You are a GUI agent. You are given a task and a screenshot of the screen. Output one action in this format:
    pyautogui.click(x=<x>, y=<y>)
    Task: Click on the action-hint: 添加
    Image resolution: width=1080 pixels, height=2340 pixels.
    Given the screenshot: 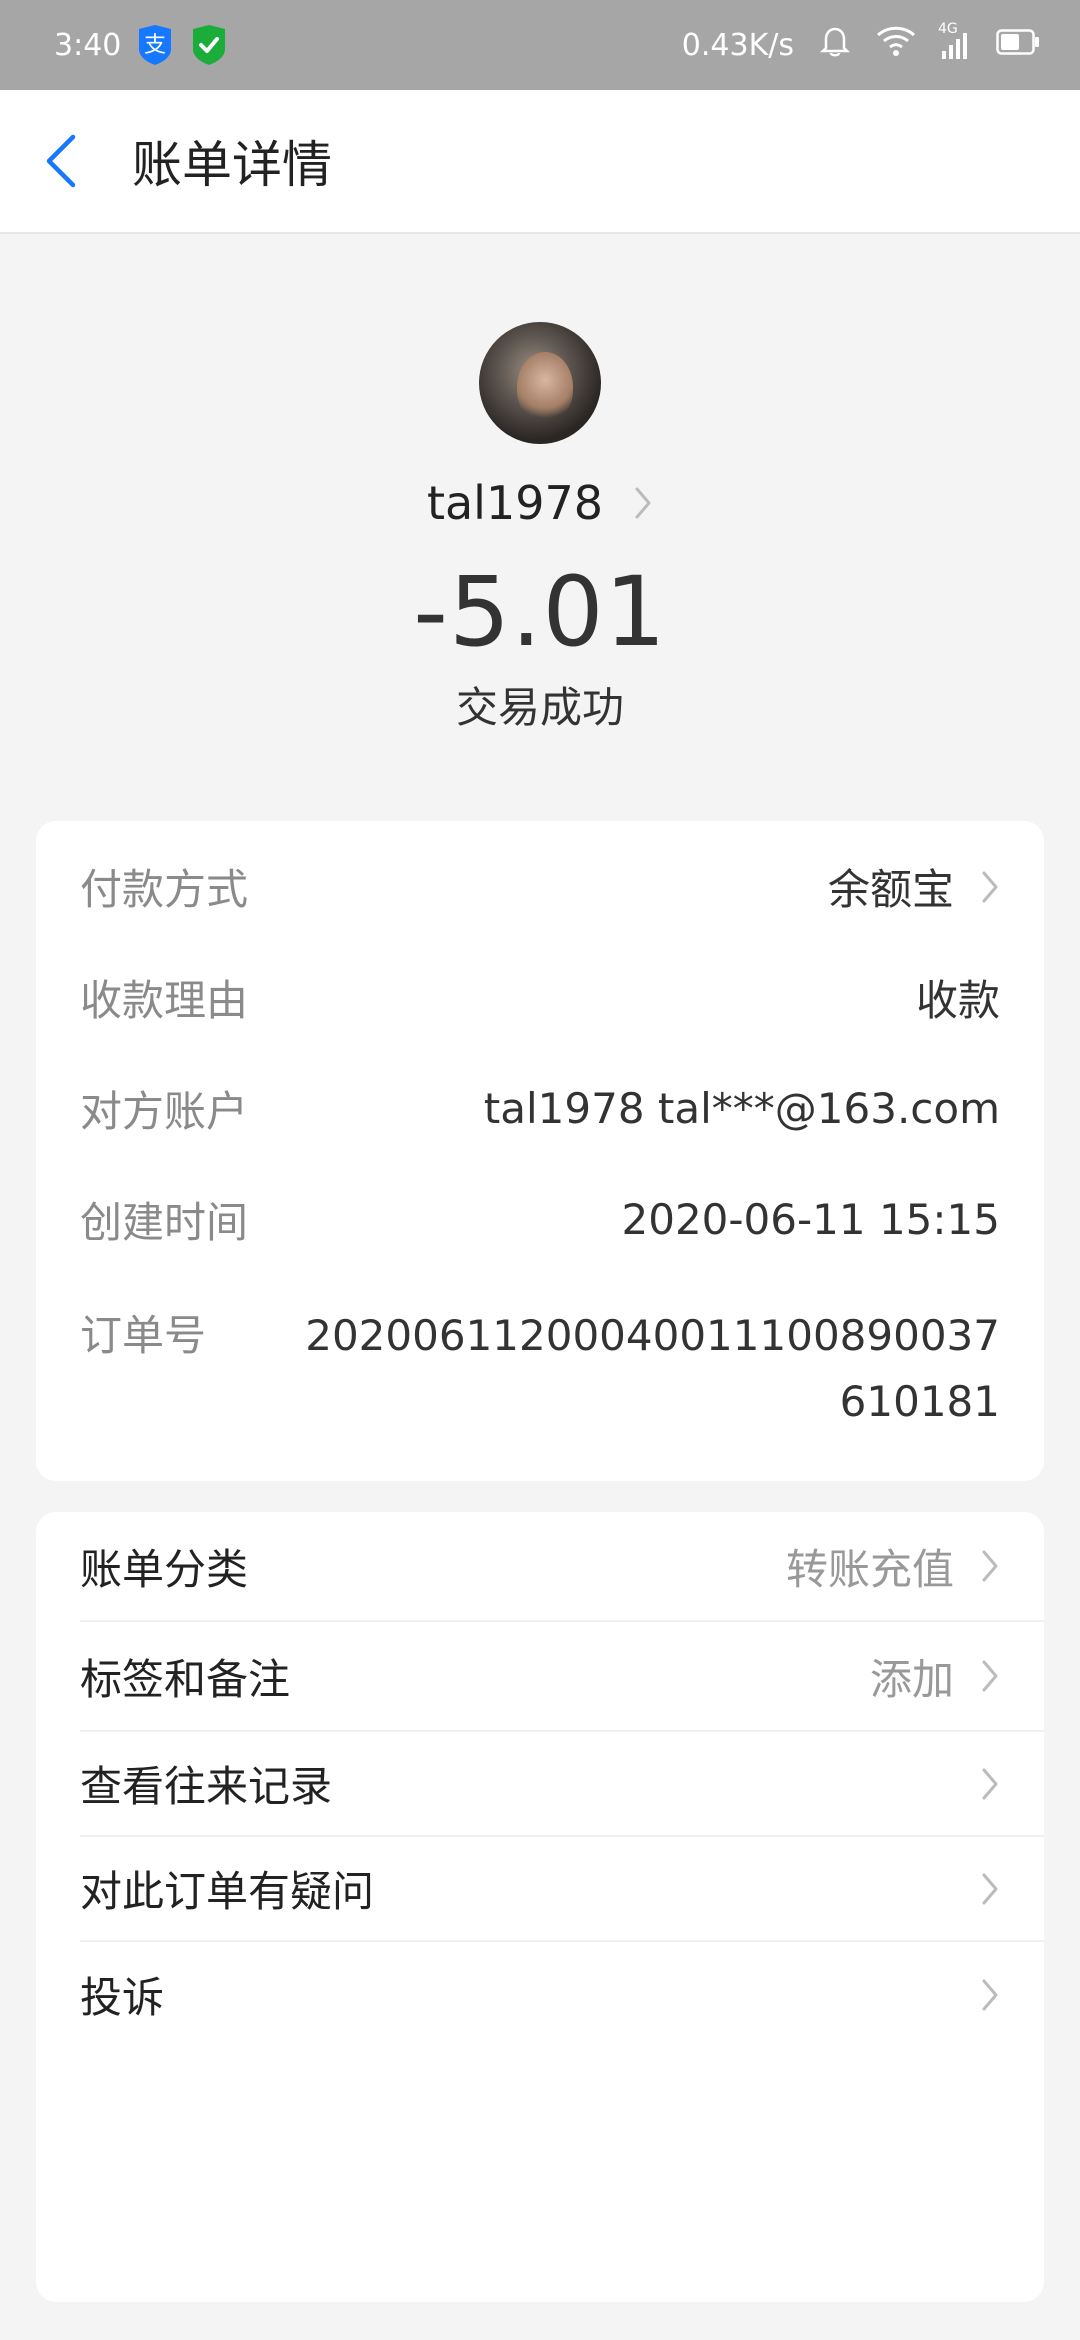 What is the action you would take?
    pyautogui.click(x=911, y=1679)
    